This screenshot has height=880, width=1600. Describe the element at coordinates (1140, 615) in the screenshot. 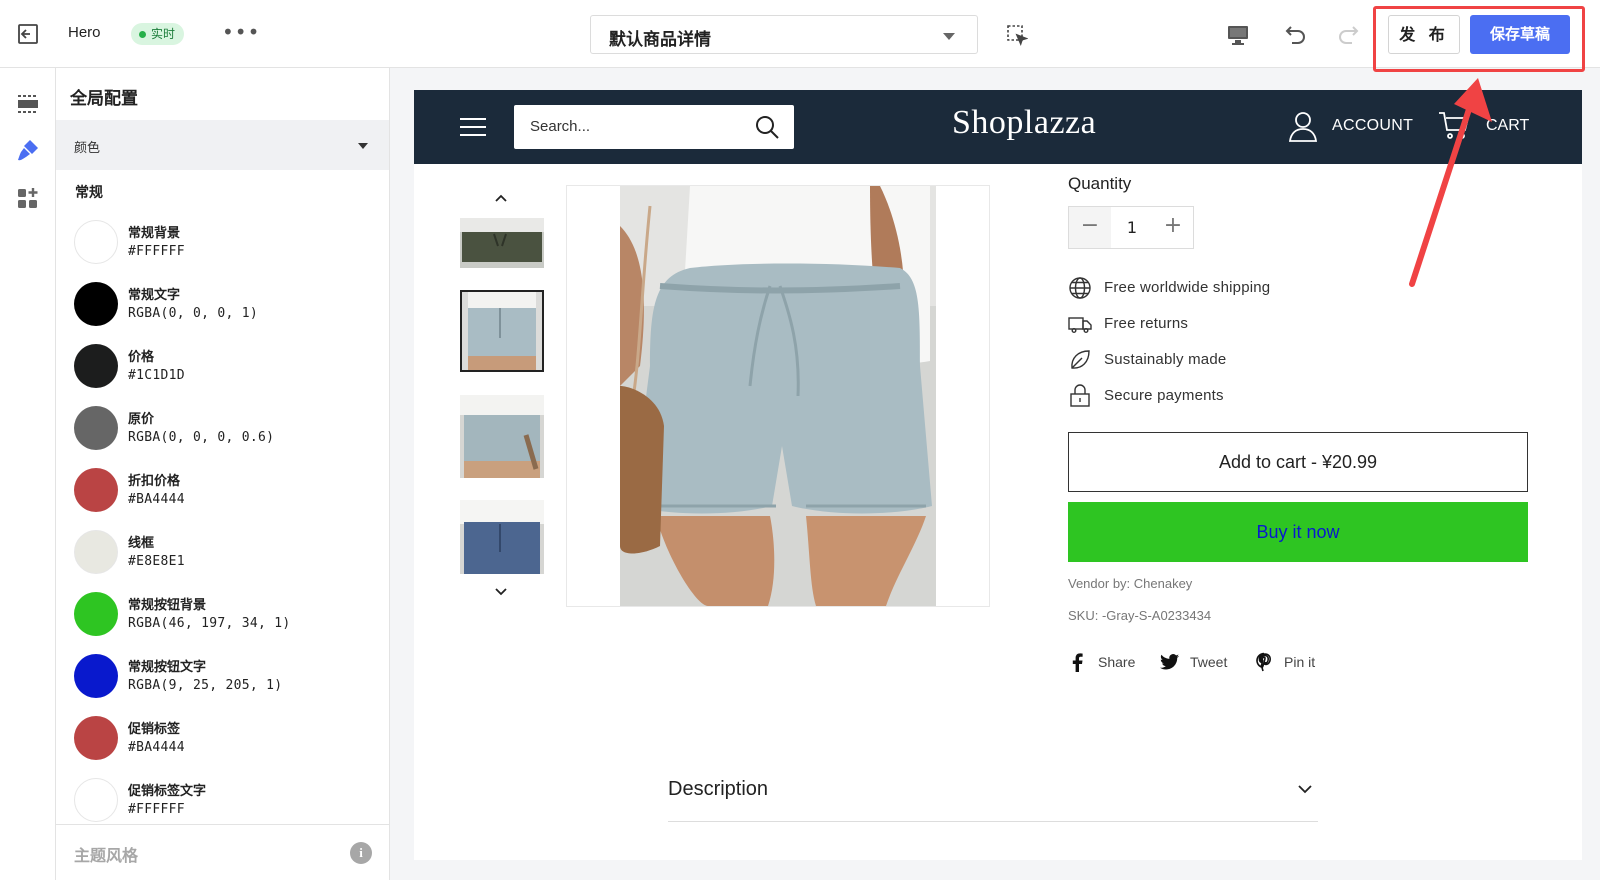

I see `sku-text: SKU: -Gray-S-A0233434` at that location.